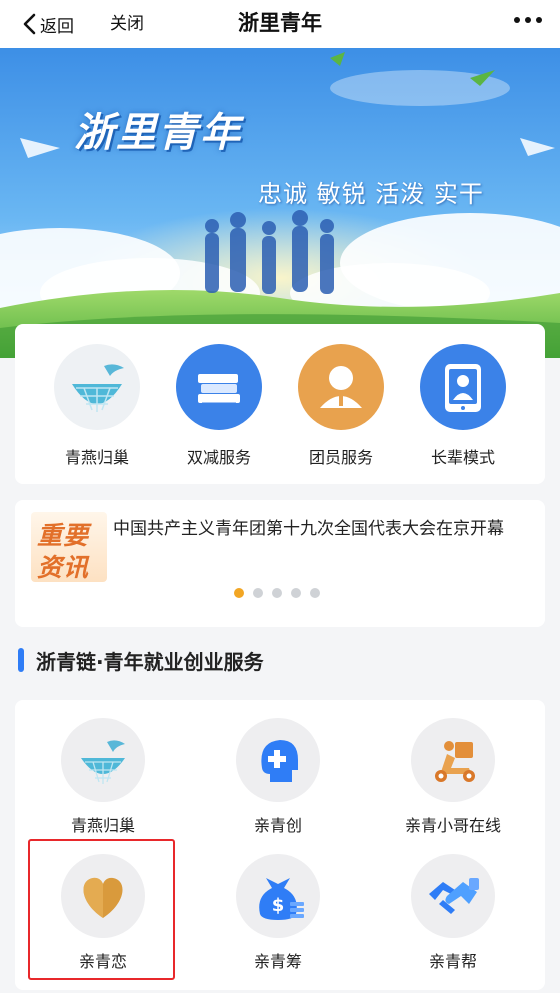 This screenshot has width=560, height=993. I want to click on quick-item-label: 团员服务, so click(340, 457).